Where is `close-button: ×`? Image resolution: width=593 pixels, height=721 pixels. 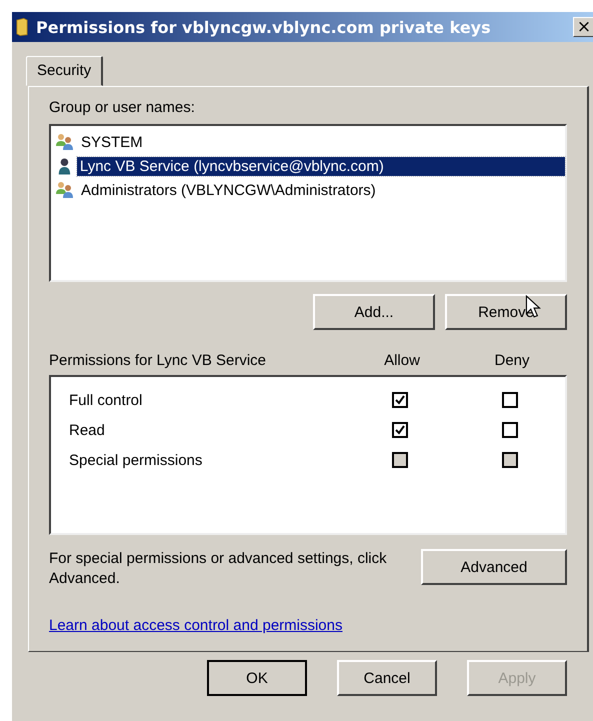 close-button: × is located at coordinates (583, 27).